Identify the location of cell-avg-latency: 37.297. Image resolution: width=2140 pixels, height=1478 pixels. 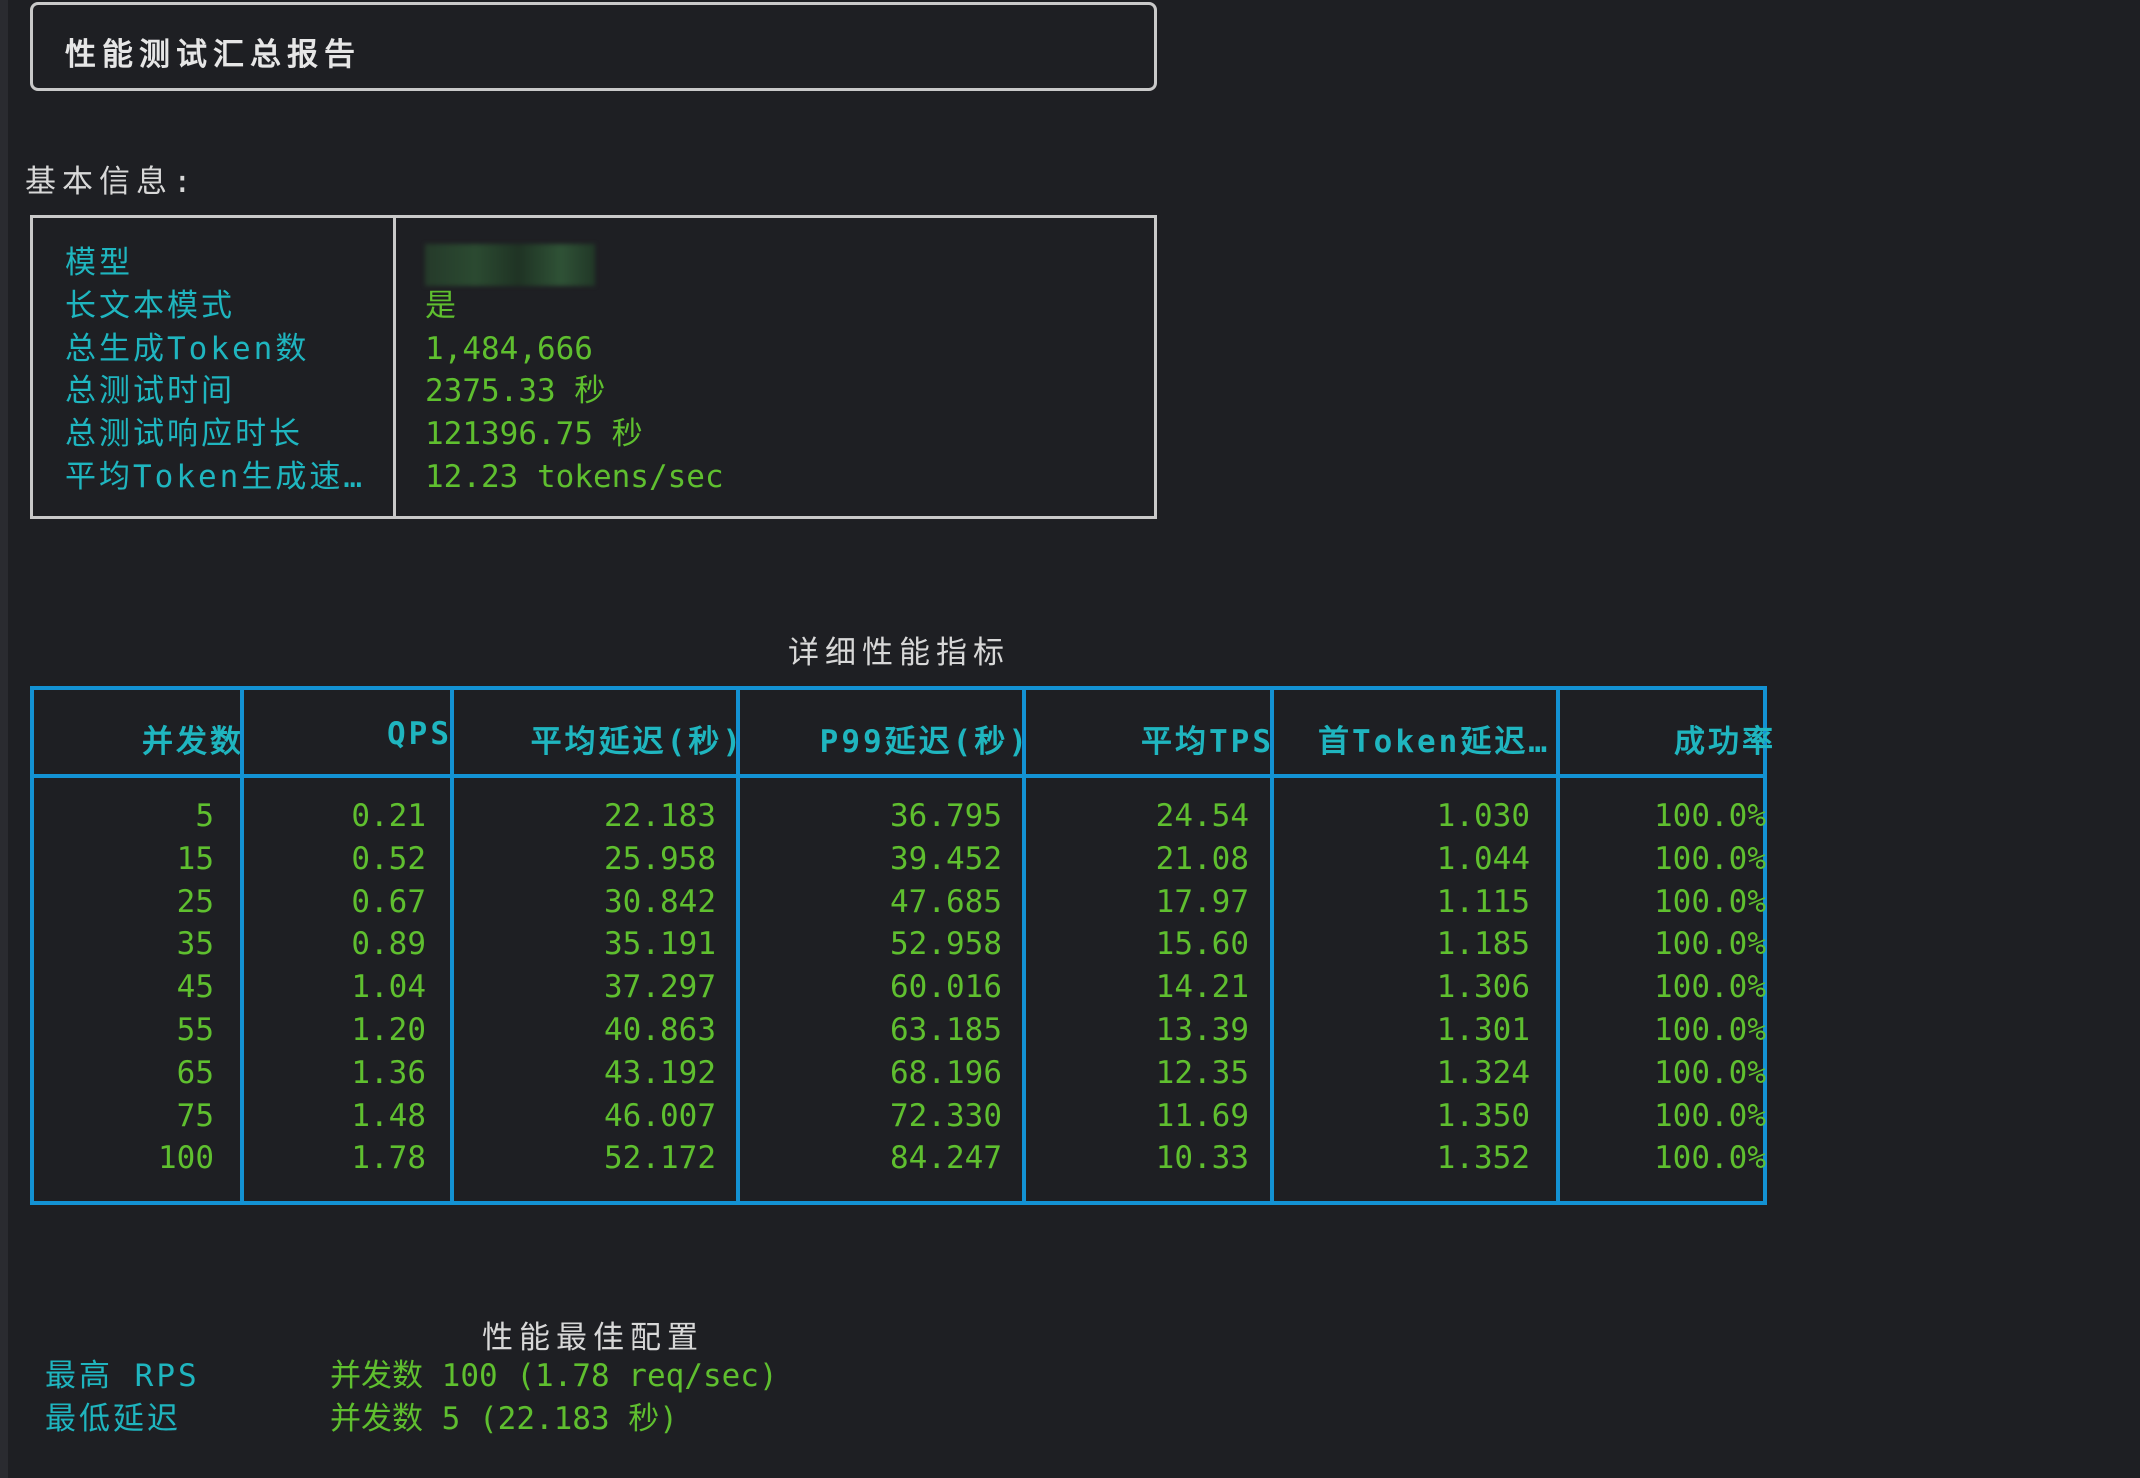
(660, 987).